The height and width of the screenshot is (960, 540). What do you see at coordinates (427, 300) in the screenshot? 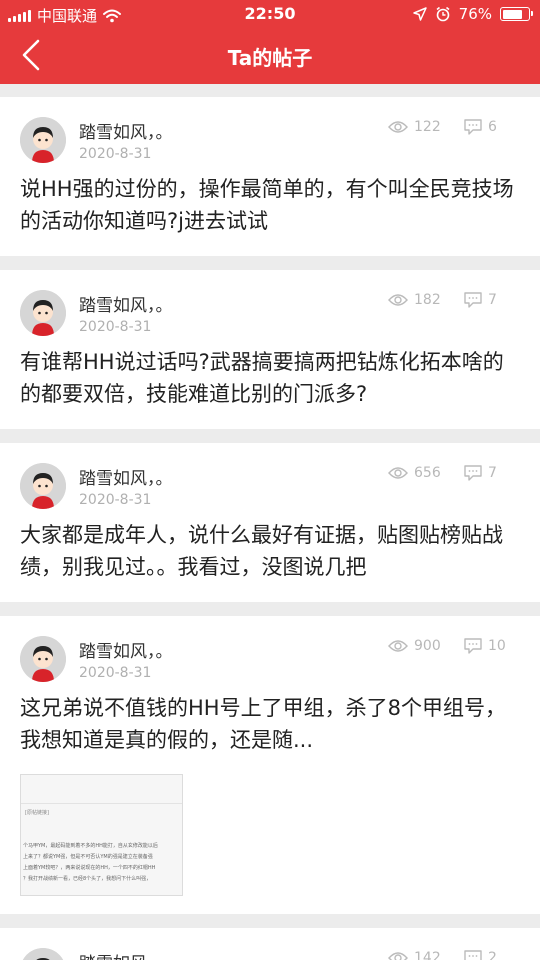
I see `view-count-value: 182` at bounding box center [427, 300].